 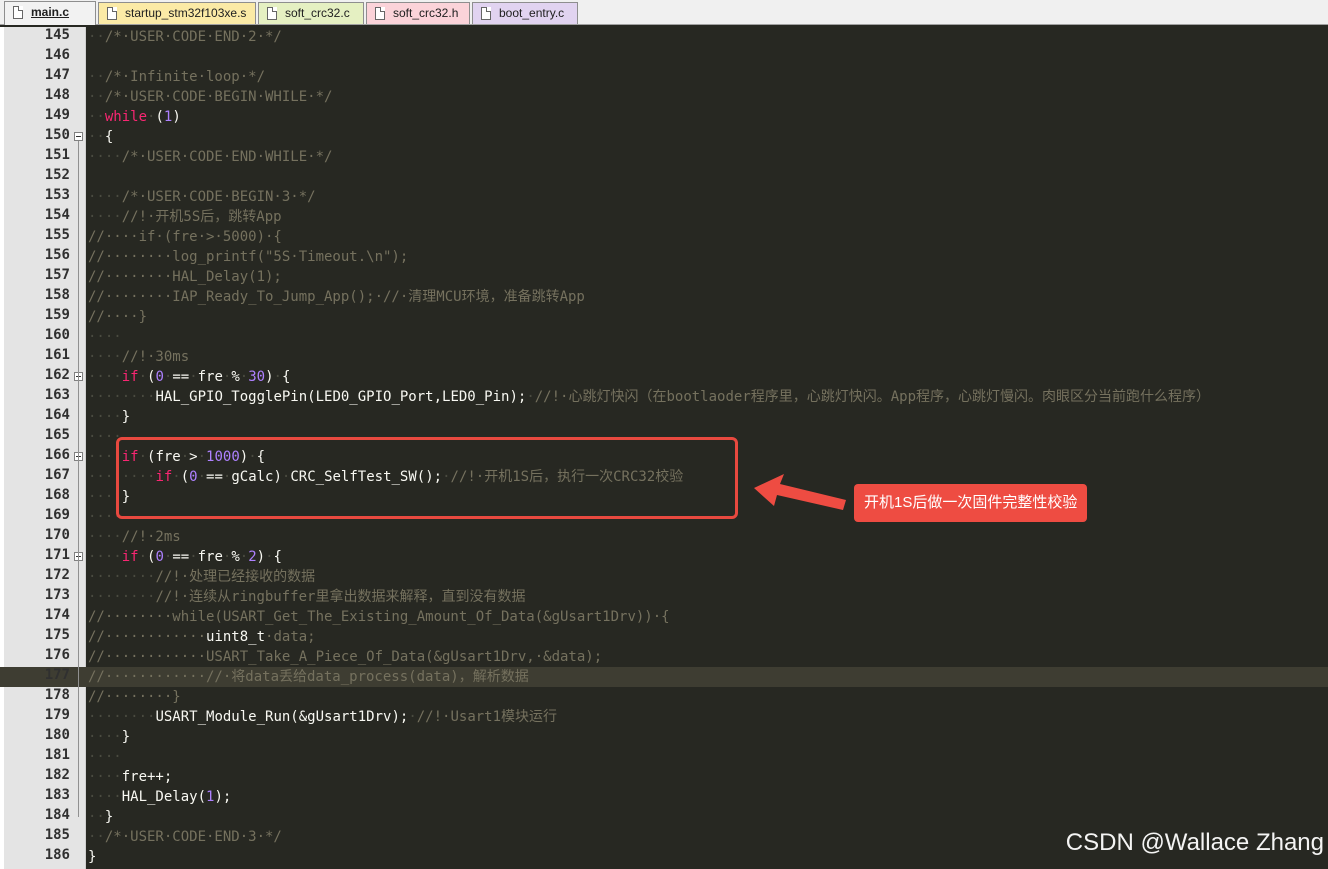 What do you see at coordinates (664, 77) in the screenshot?
I see `code-line: 147 ··/*·Infinite·loop·*/` at bounding box center [664, 77].